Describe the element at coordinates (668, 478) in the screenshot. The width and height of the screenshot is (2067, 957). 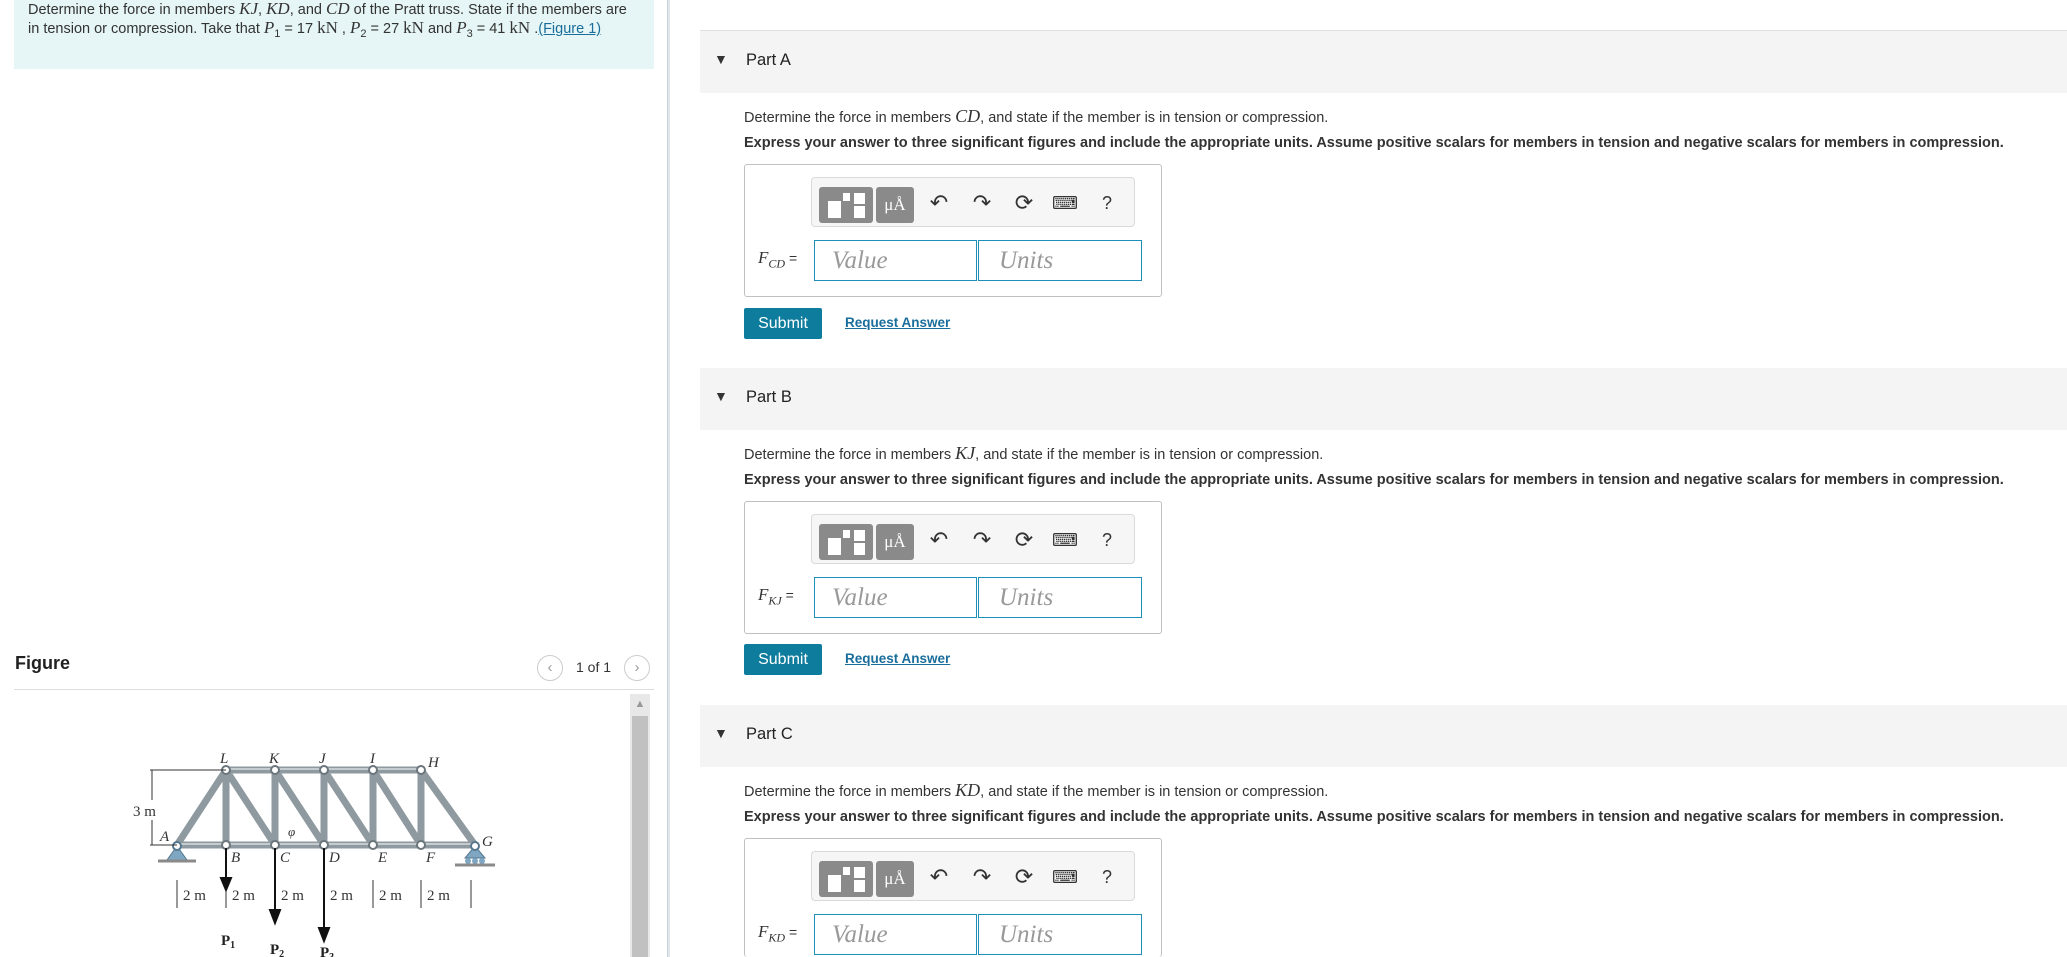
I see `panel-divider` at that location.